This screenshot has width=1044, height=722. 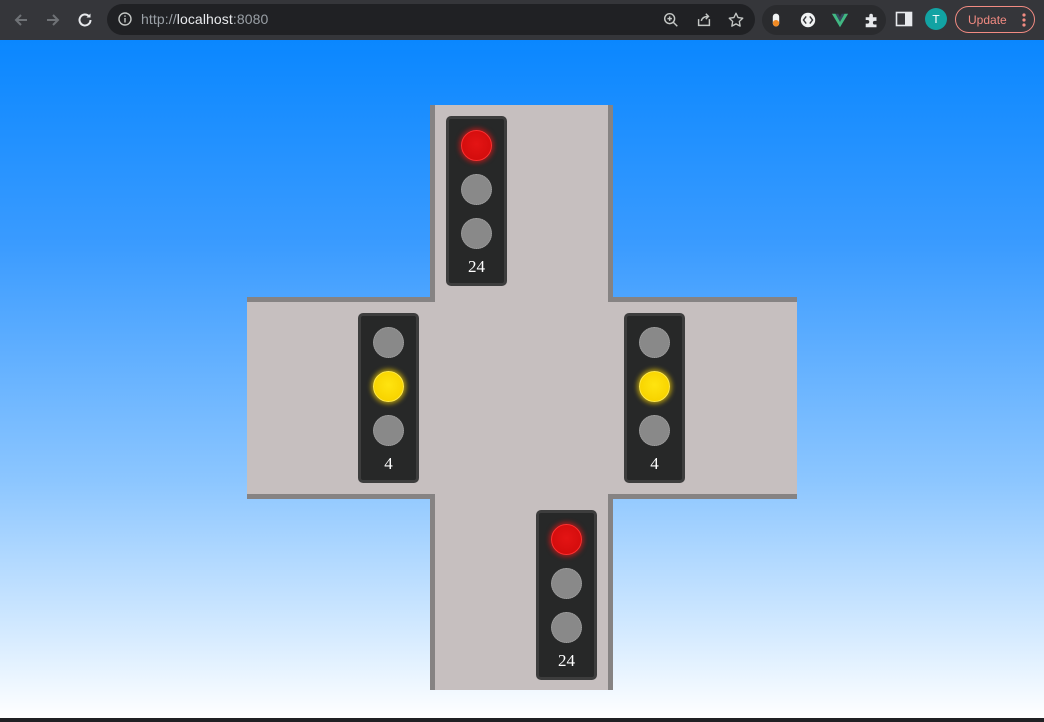 I want to click on url-text: http://localhost:8080, so click(x=204, y=19).